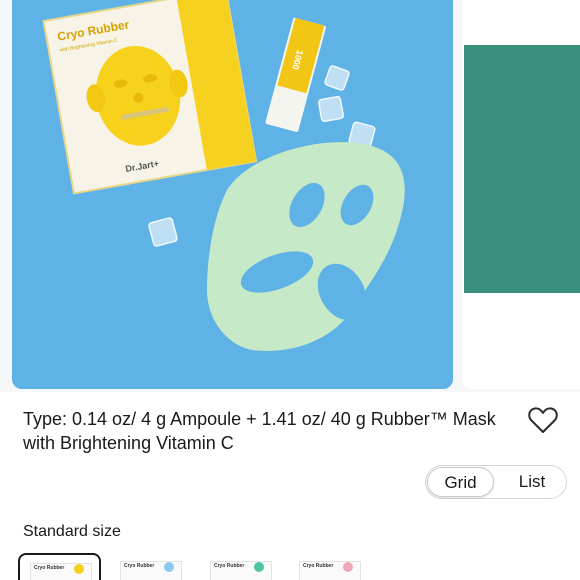 The height and width of the screenshot is (580, 580). What do you see at coordinates (460, 482) in the screenshot?
I see `grid-view-option: Grid` at bounding box center [460, 482].